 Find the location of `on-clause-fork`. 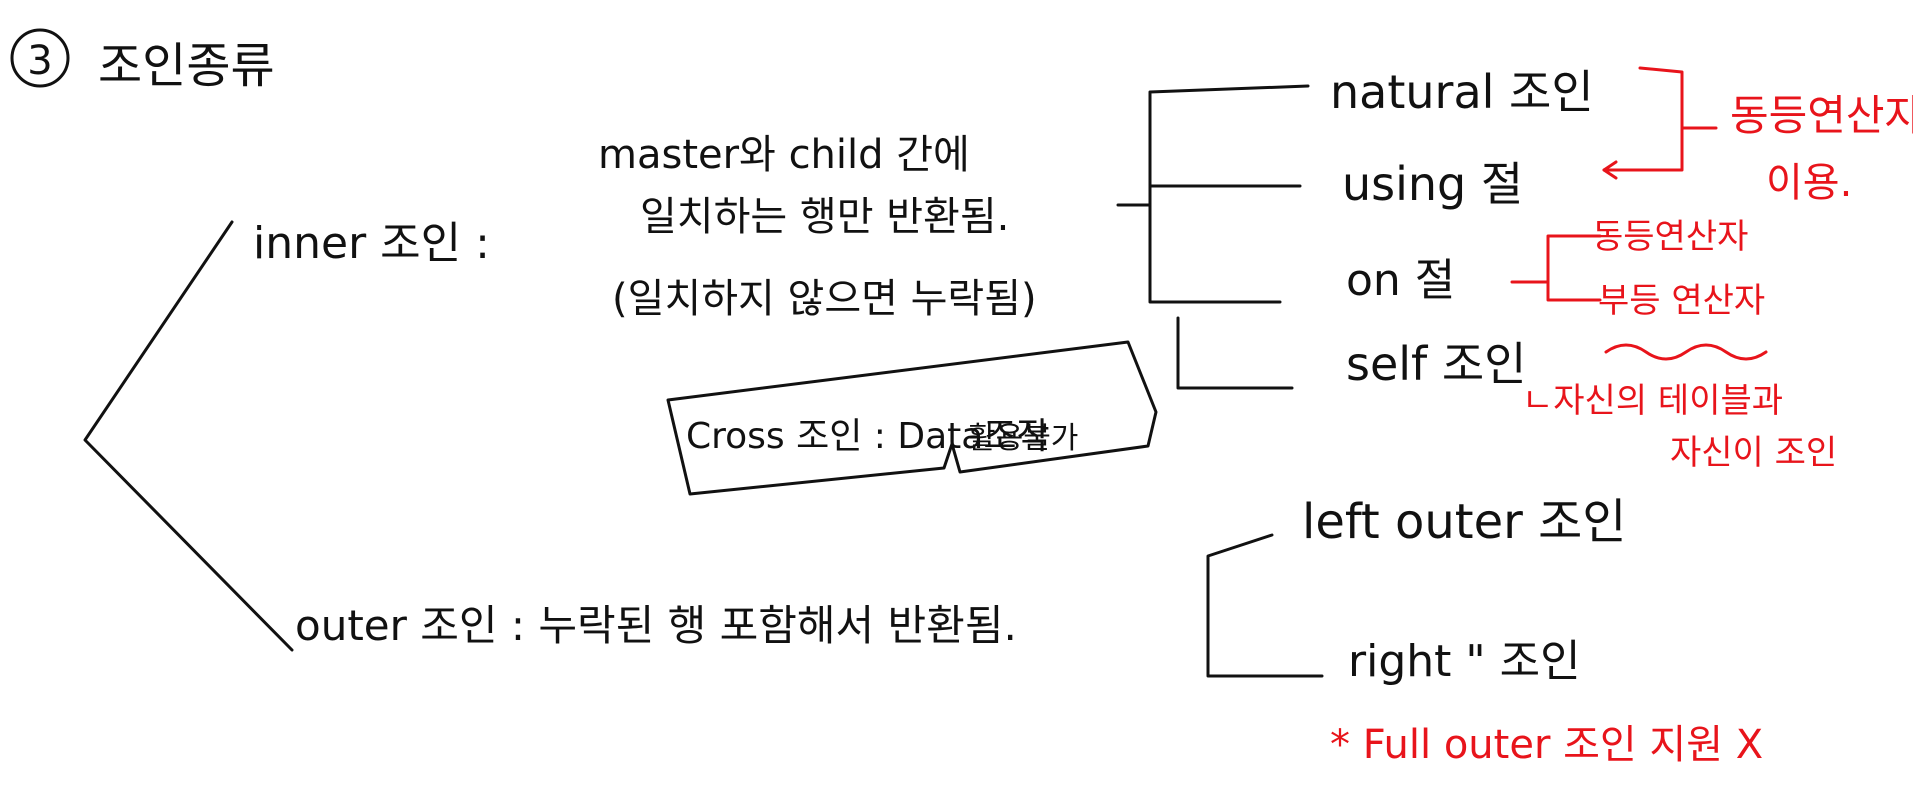

on-clause-fork is located at coordinates (1556, 268).